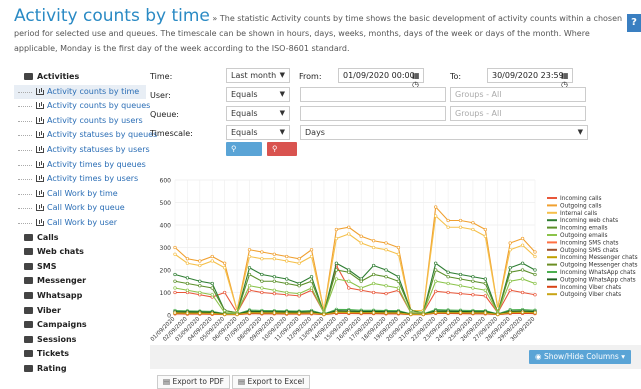 This screenshot has height=389, width=641. What do you see at coordinates (166, 203) in the screenshot?
I see `y-tick-label: 500` at bounding box center [166, 203].